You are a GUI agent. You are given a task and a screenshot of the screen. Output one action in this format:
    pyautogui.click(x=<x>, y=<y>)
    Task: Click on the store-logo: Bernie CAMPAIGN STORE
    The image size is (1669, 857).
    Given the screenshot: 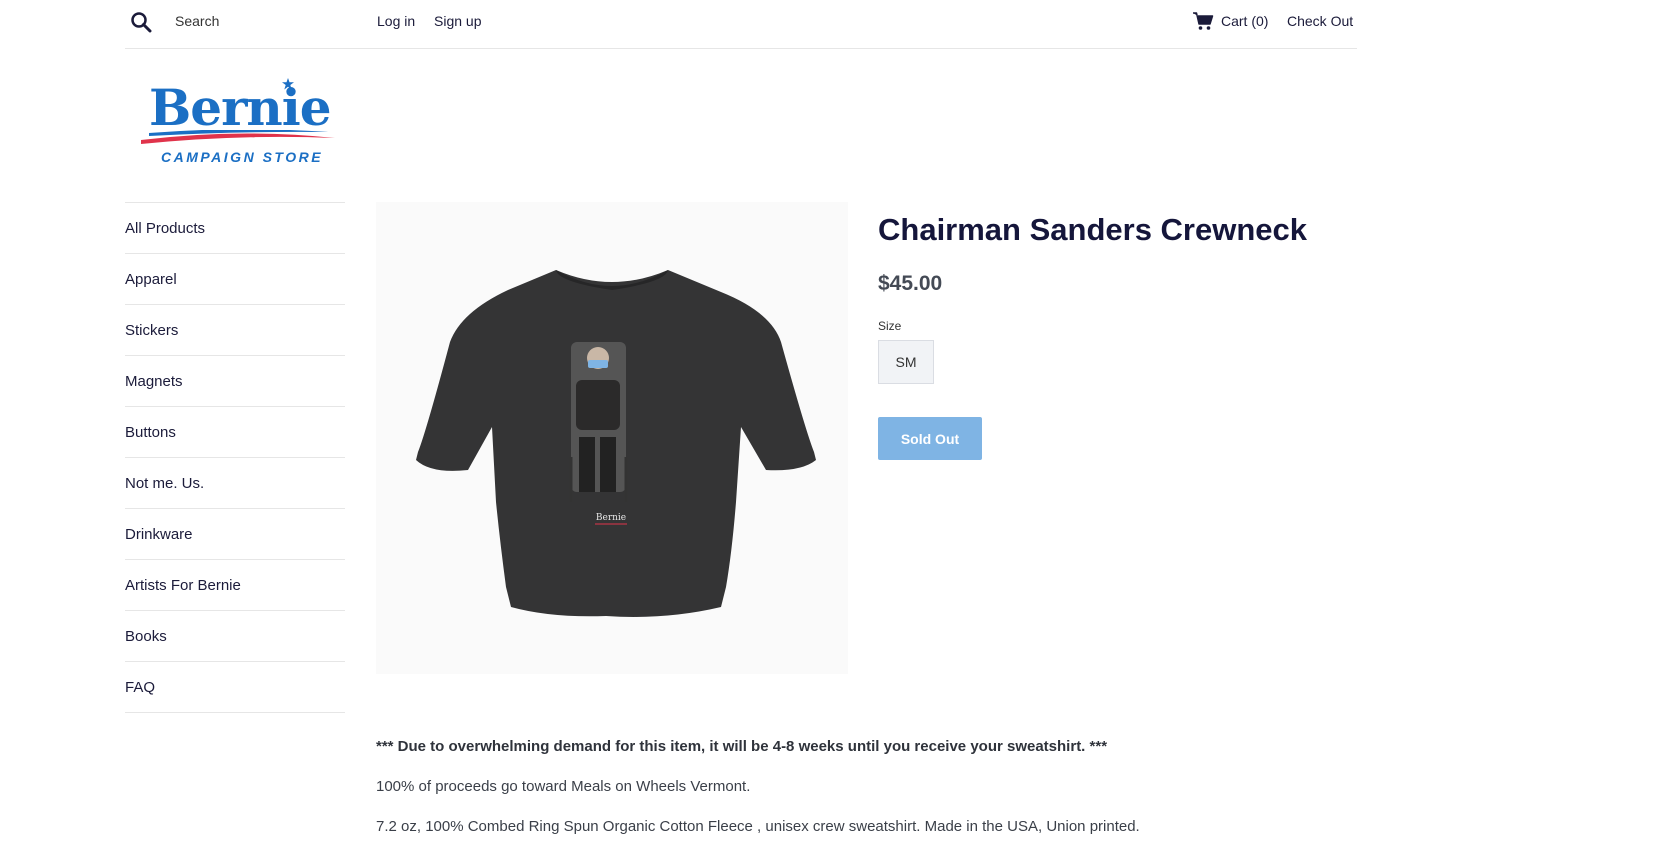 What is the action you would take?
    pyautogui.click(x=244, y=124)
    